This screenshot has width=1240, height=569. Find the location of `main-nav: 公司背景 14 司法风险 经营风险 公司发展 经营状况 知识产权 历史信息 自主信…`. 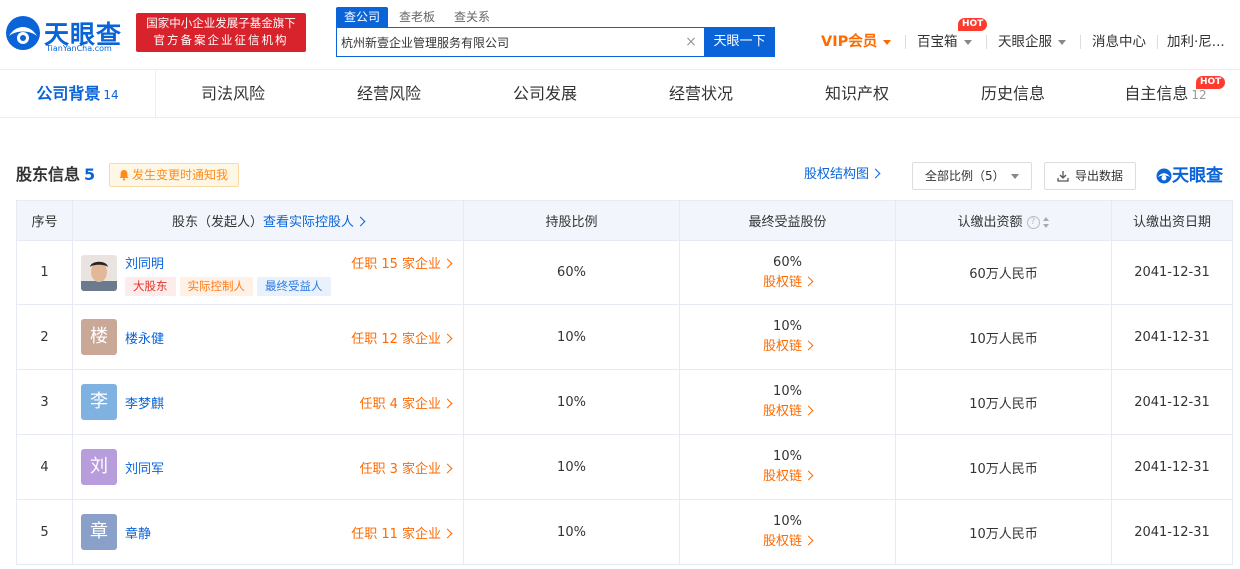

main-nav: 公司背景 14 司法风险 经营风险 公司发展 经营状况 知识产权 历史信息 自主信… is located at coordinates (620, 94).